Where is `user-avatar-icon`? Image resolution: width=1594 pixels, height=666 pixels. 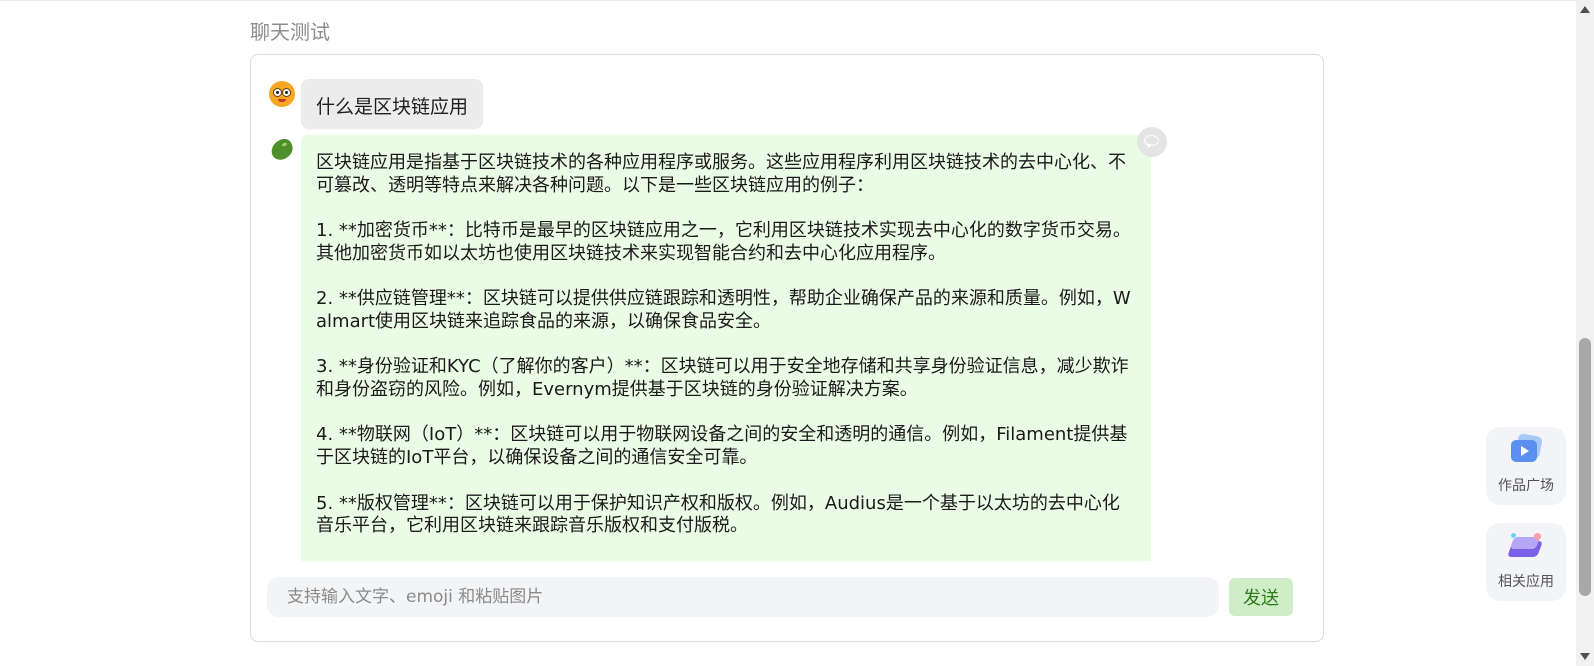
user-avatar-icon is located at coordinates (282, 94).